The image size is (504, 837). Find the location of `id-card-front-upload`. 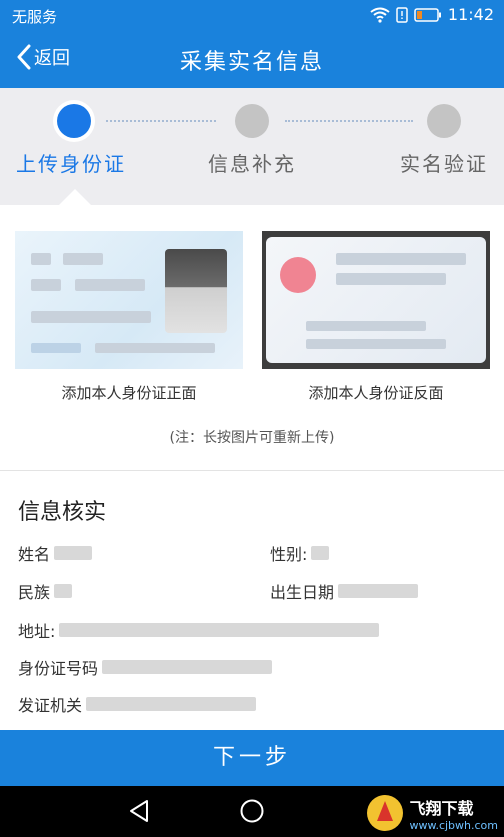

id-card-front-upload is located at coordinates (129, 300).